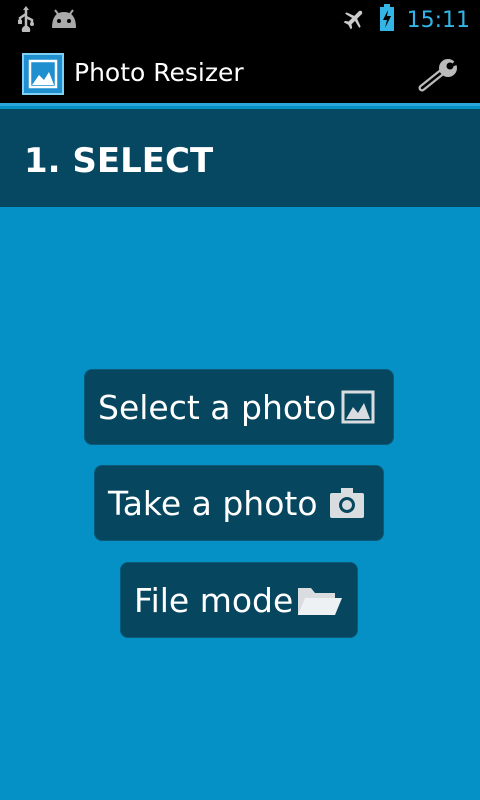 This screenshot has height=800, width=480. I want to click on android-icon, so click(64, 21).